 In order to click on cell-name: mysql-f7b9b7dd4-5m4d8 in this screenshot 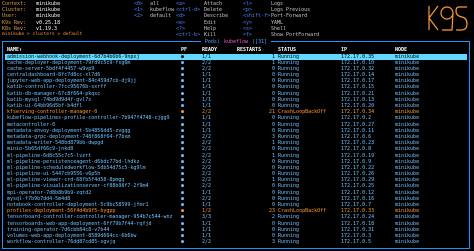, I will do `click(39, 198)`.